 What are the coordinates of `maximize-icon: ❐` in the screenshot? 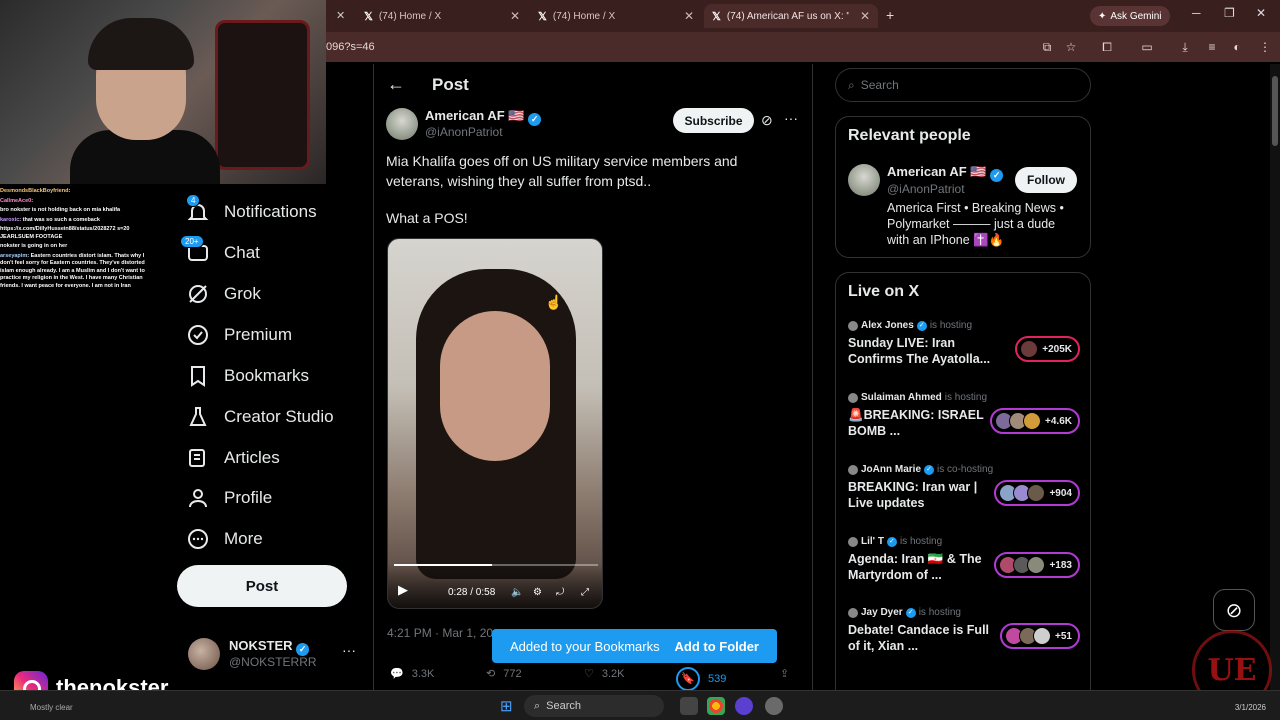 It's located at (1229, 13).